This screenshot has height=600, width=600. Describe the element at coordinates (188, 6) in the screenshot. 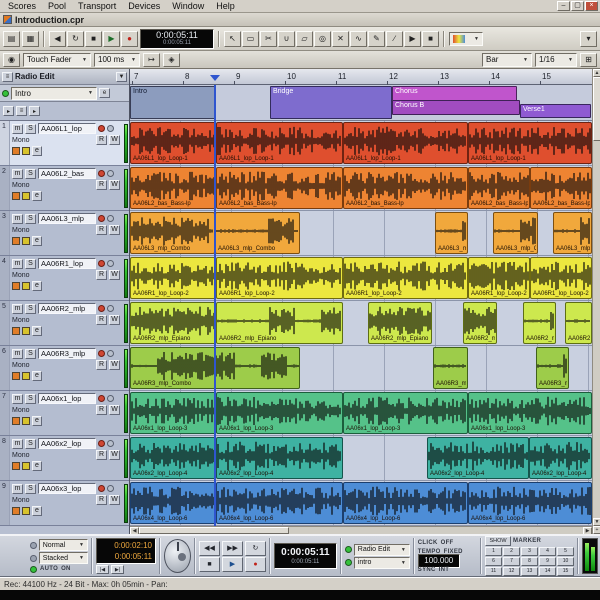

I see `menu-window: Window` at that location.